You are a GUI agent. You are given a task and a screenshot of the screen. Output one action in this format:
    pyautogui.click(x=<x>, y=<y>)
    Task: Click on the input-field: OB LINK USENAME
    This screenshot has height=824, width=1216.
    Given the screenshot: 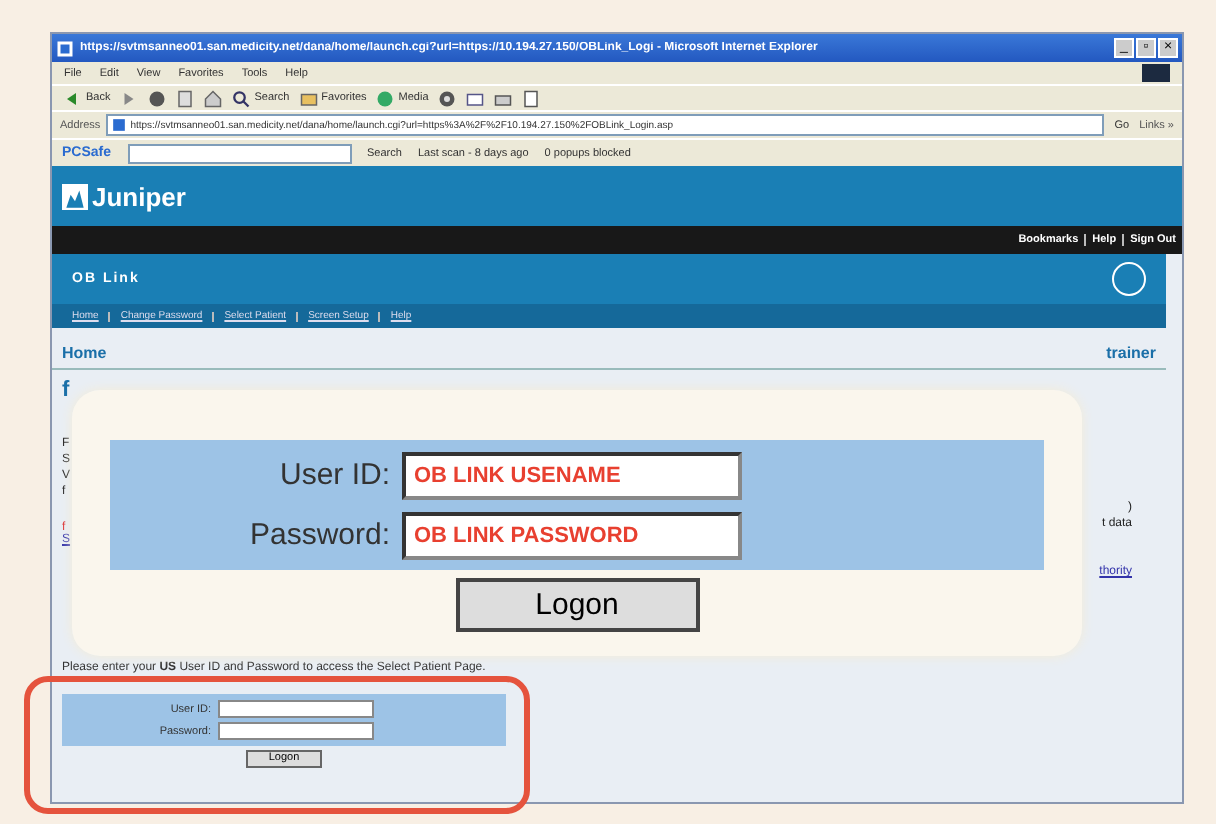 What is the action you would take?
    pyautogui.click(x=572, y=475)
    